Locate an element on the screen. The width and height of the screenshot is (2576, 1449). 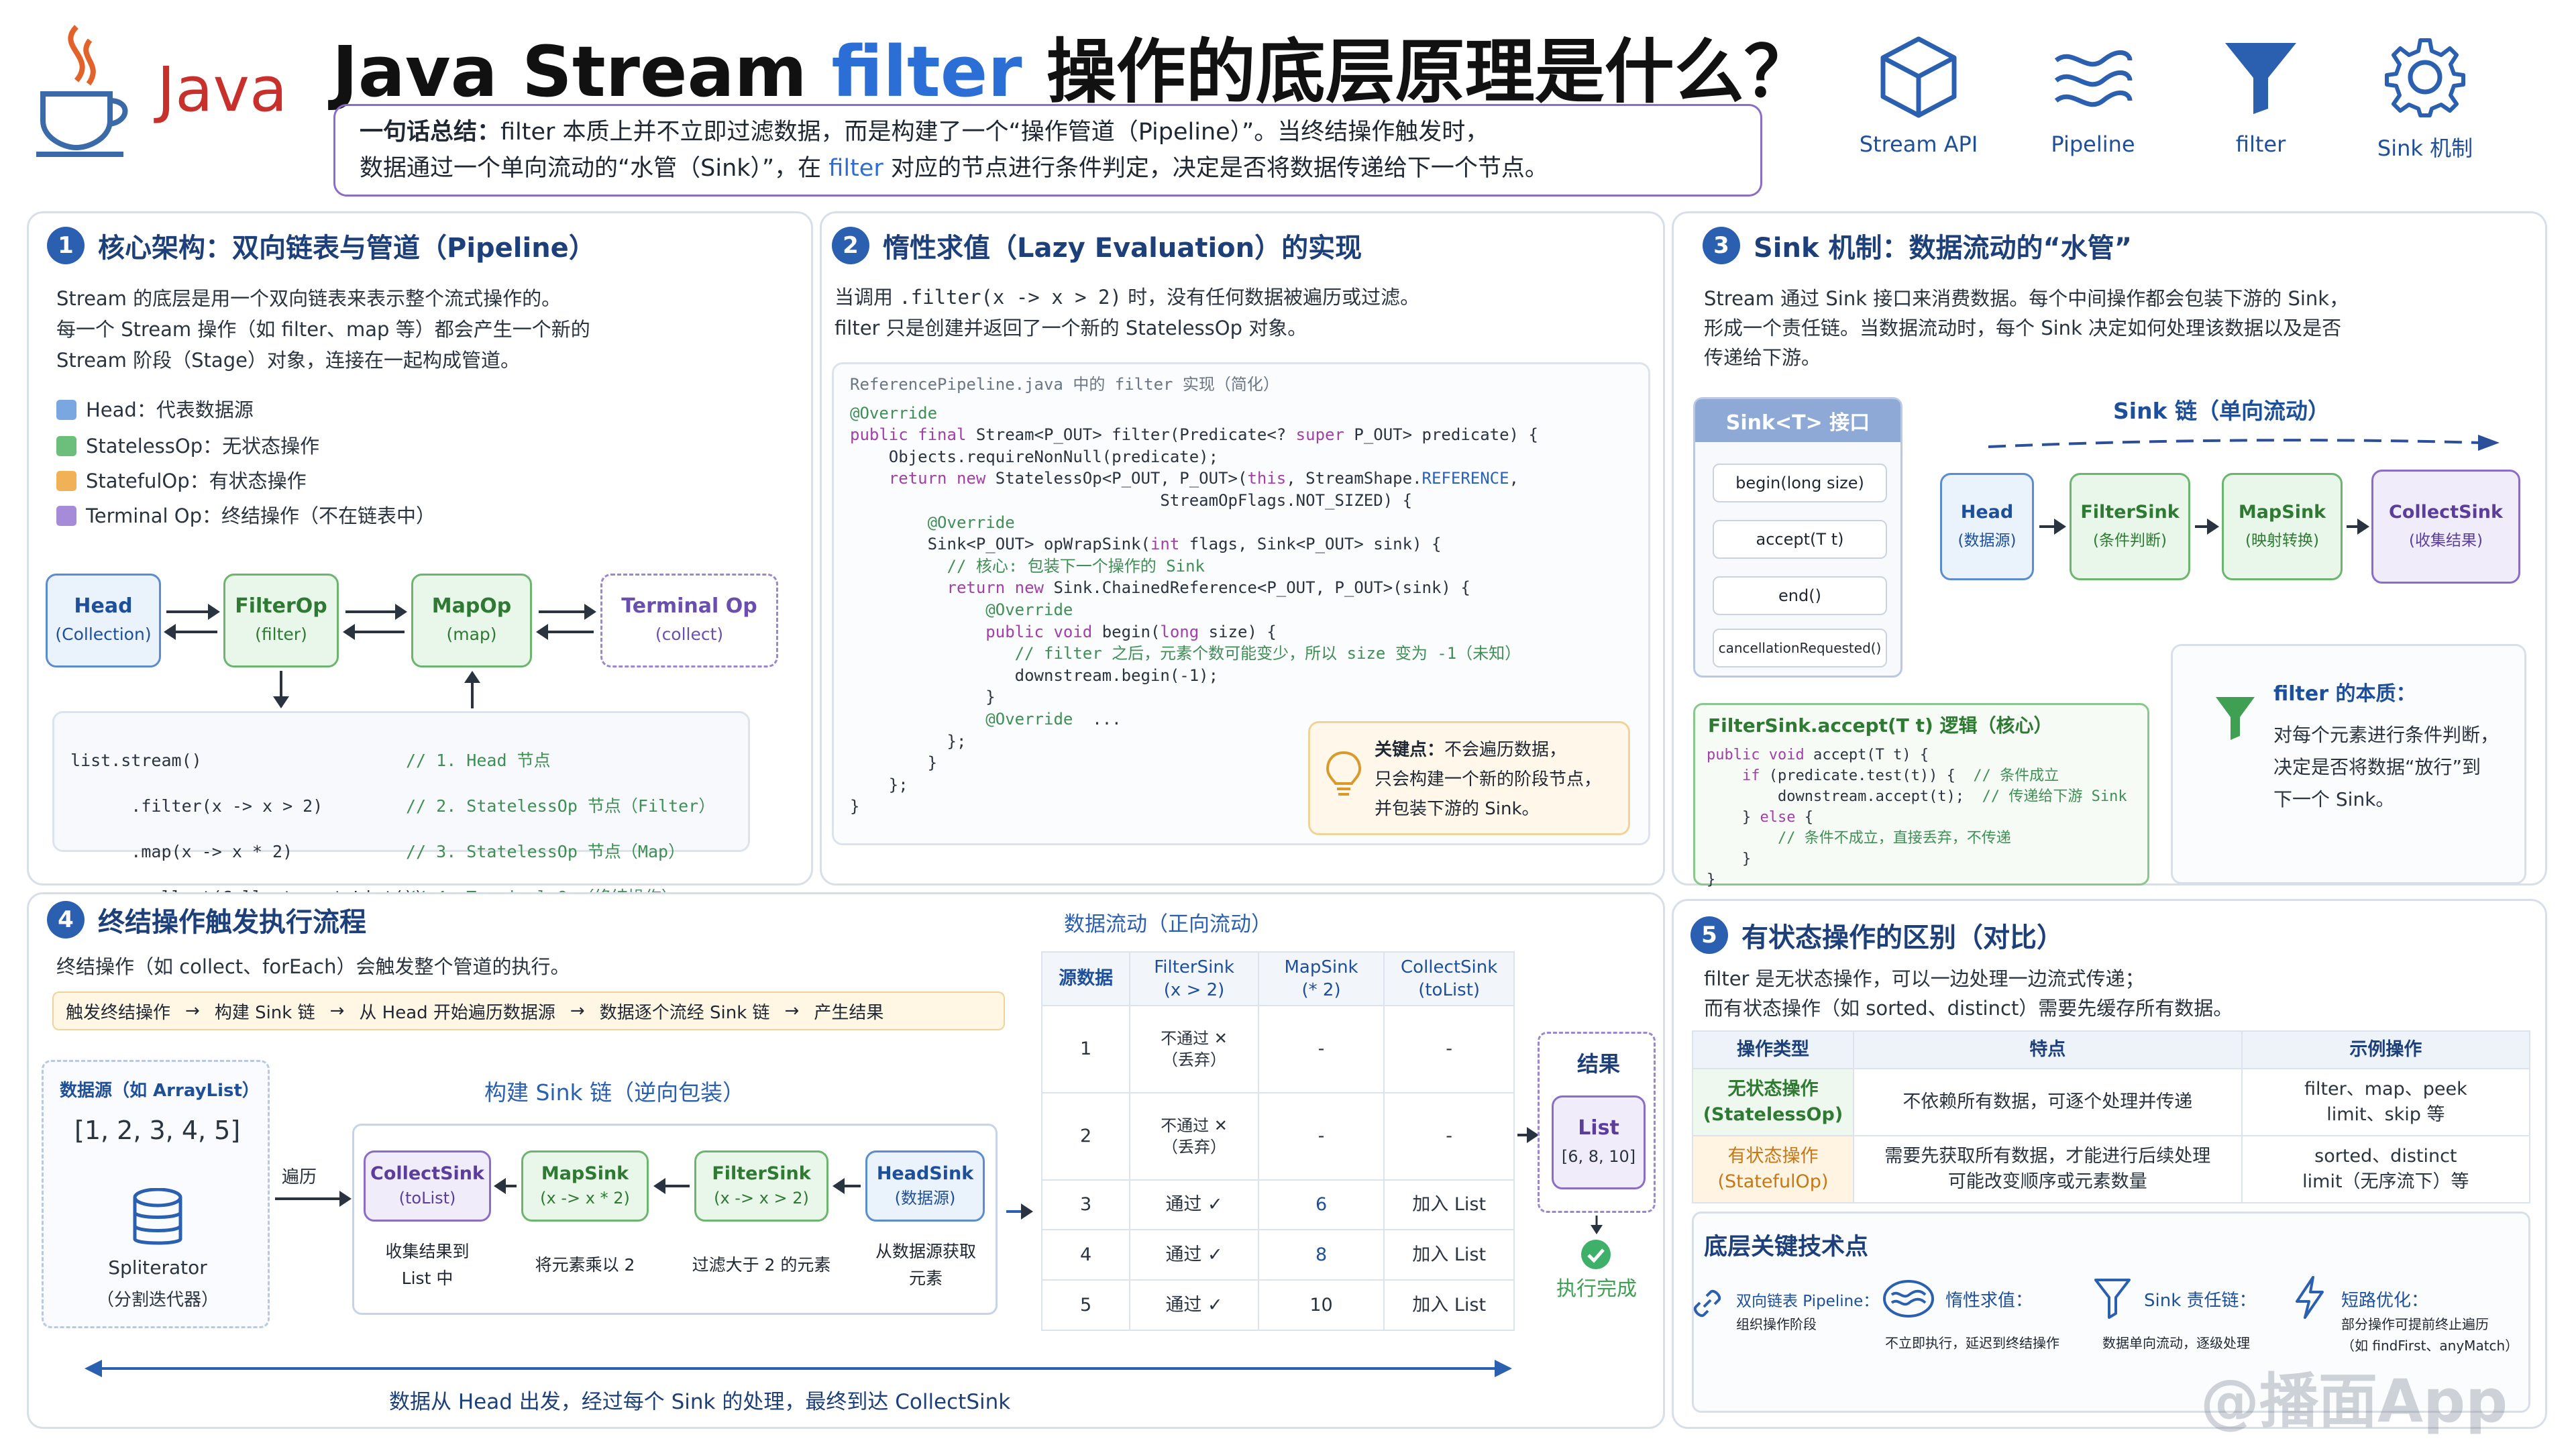
filtersink-accept-title: FilterSink.accept(T t) 逻辑（核心） is located at coordinates (1880, 725).